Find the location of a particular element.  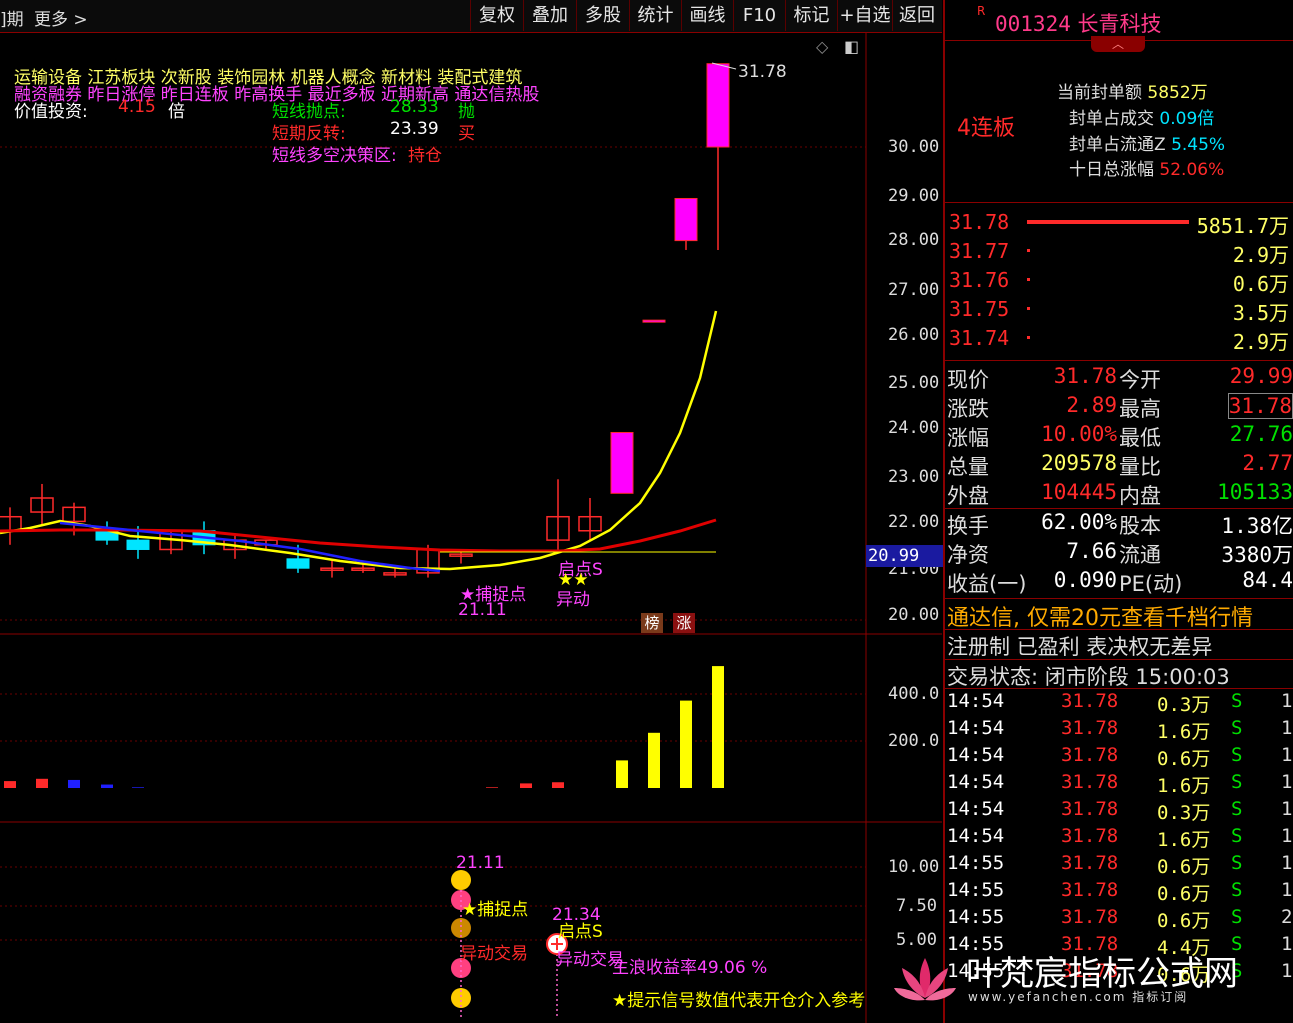

seal-trade-row: 封单占成交 0.09倍 is located at coordinates (1181, 116).